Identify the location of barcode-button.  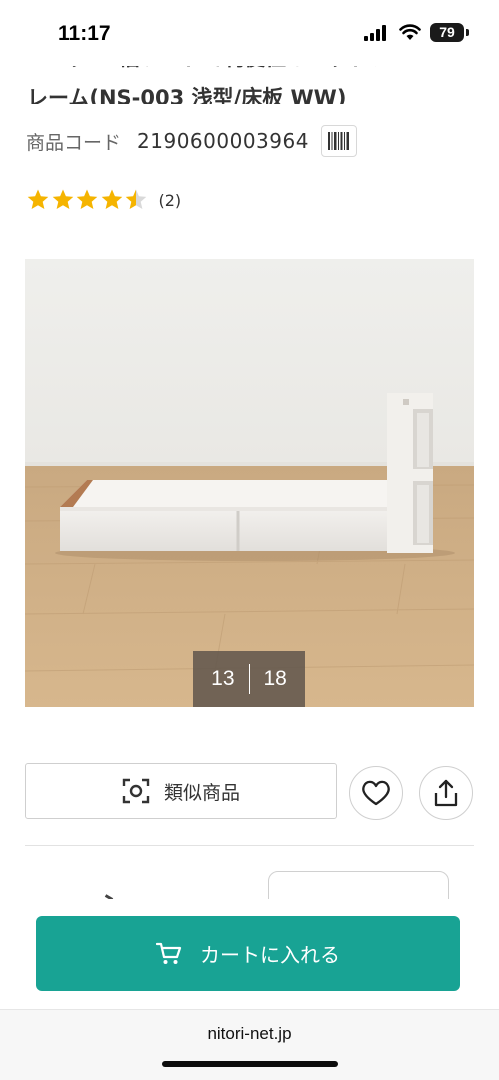
(338, 141).